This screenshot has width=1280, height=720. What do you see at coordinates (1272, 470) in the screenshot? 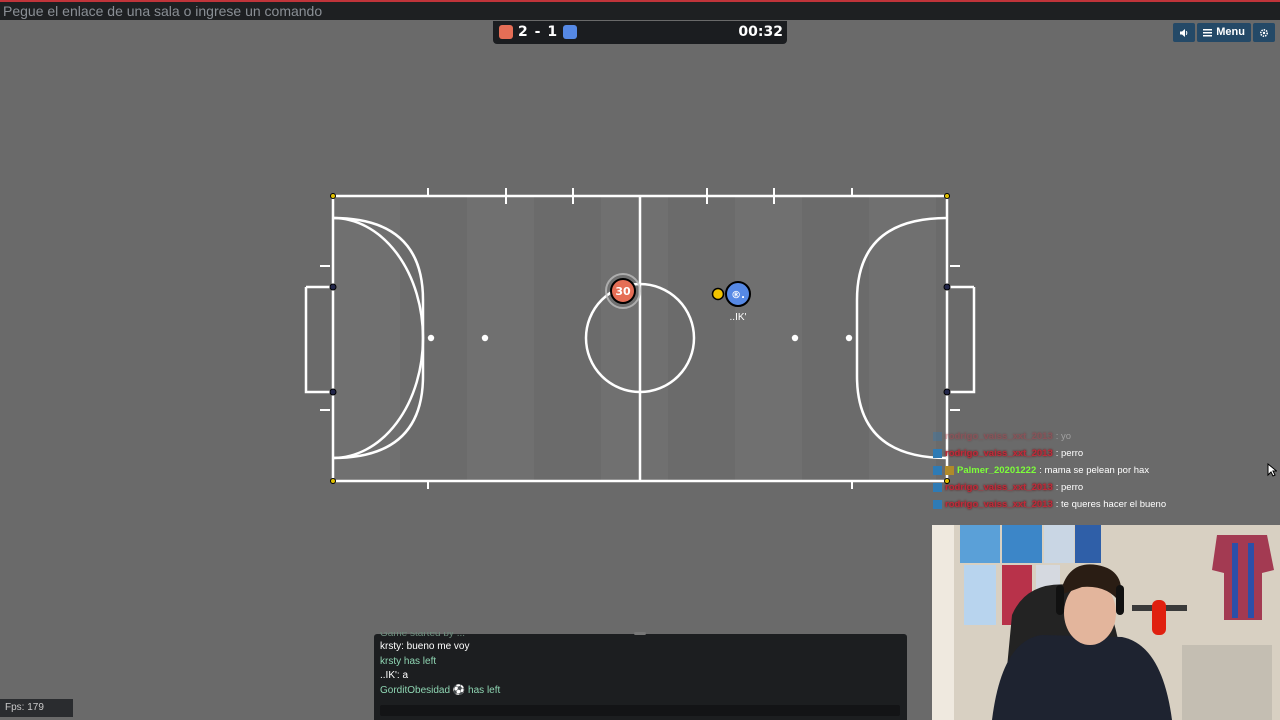
I see `mouse-cursor-icon` at bounding box center [1272, 470].